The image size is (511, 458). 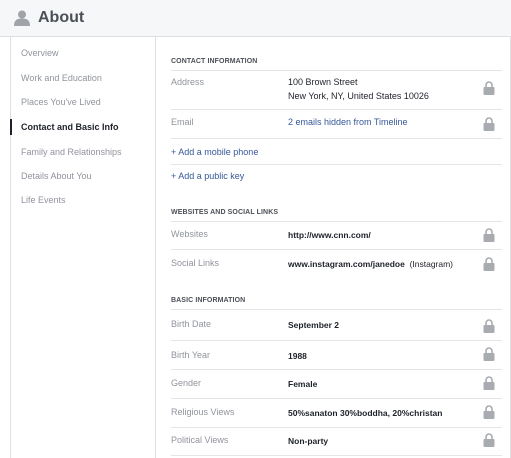 What do you see at coordinates (83, 176) in the screenshot?
I see `sidebar-item-details-about-you: Details About You` at bounding box center [83, 176].